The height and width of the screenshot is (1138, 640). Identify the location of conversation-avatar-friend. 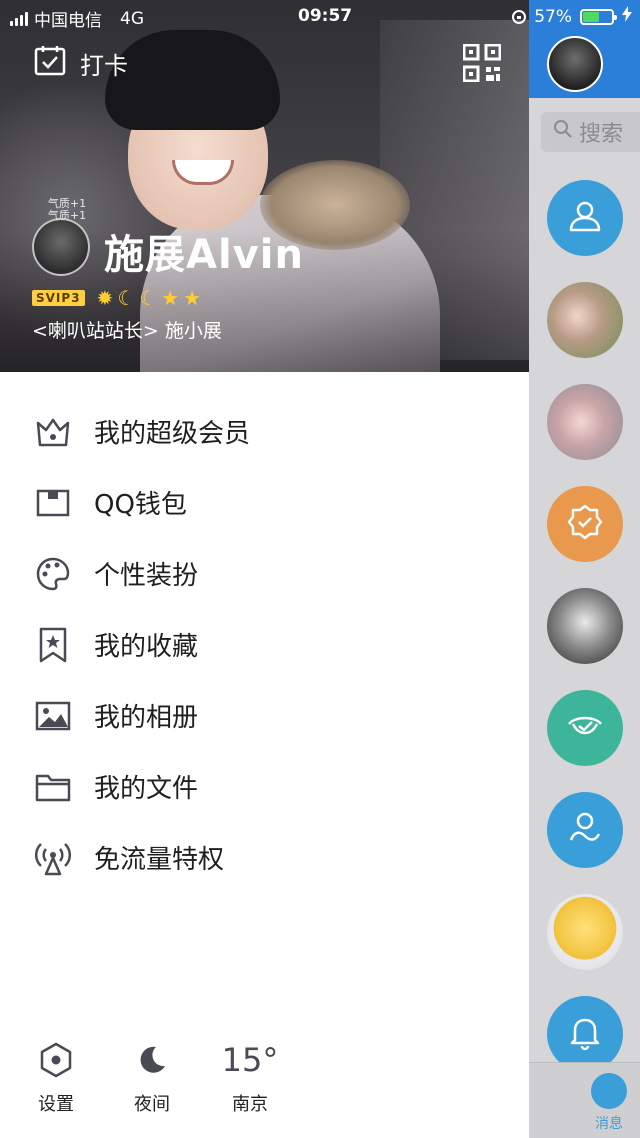
(585, 830).